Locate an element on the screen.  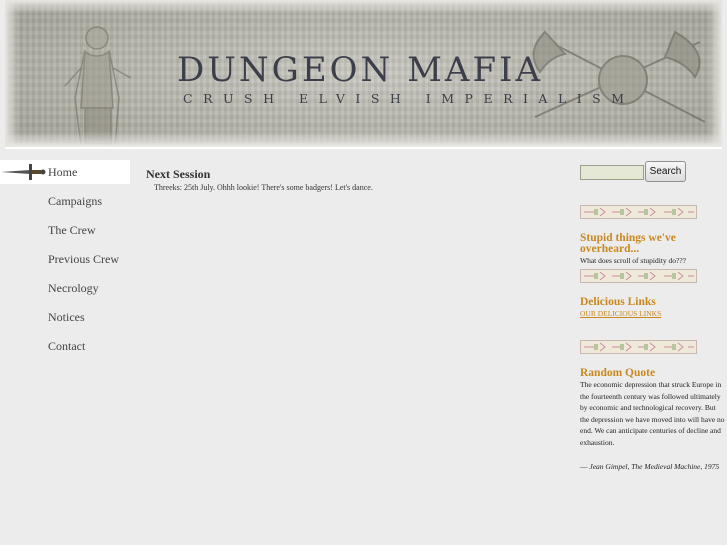
sword-icon is located at coordinates (23, 172).